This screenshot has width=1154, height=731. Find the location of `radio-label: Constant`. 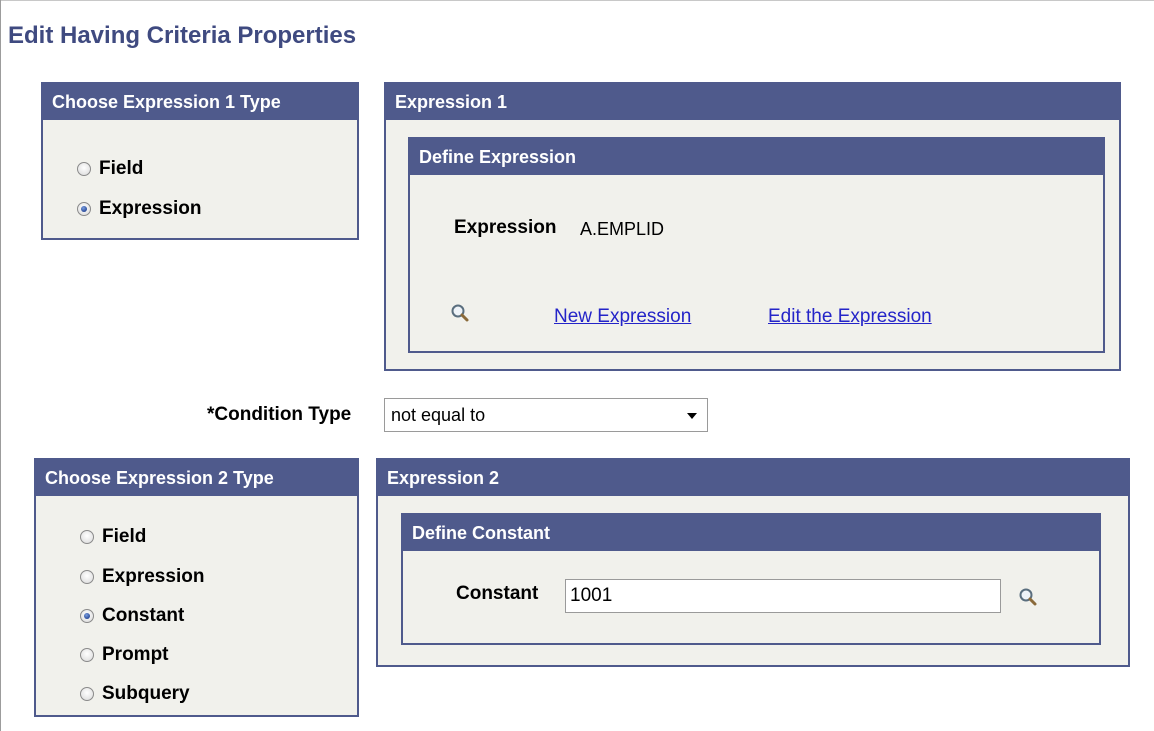

radio-label: Constant is located at coordinates (143, 615).